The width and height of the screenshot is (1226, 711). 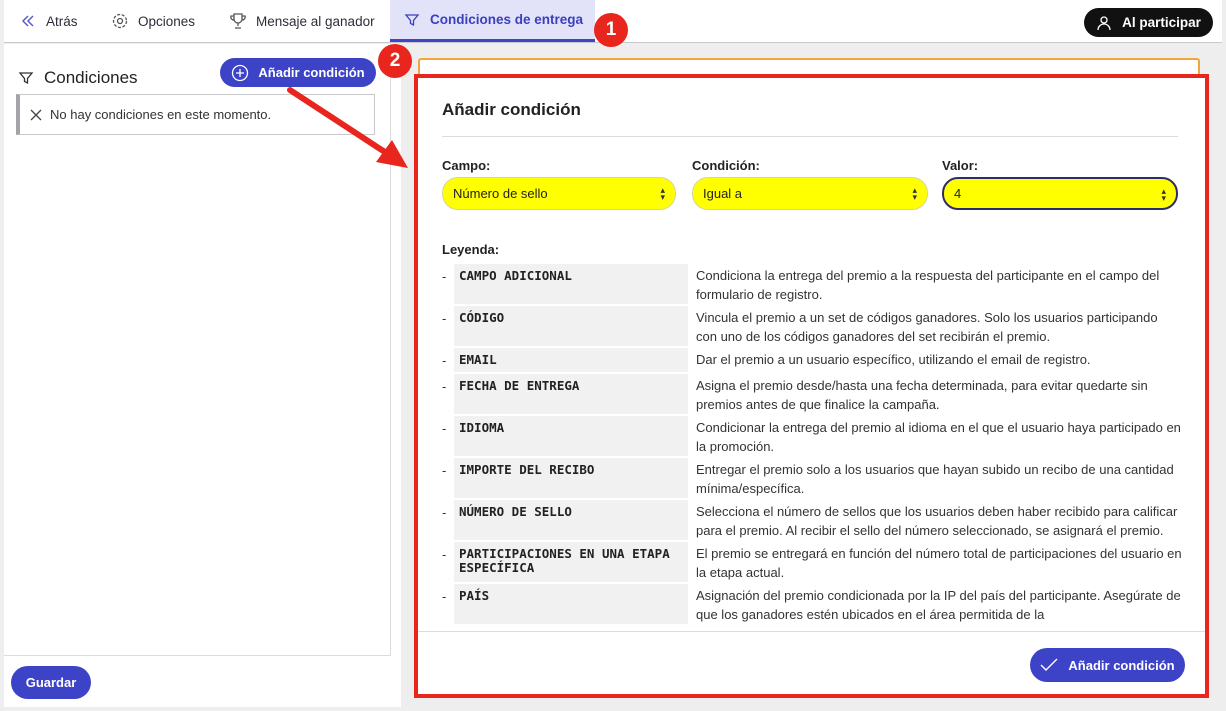 I want to click on tab-options: Opciones, so click(x=152, y=21).